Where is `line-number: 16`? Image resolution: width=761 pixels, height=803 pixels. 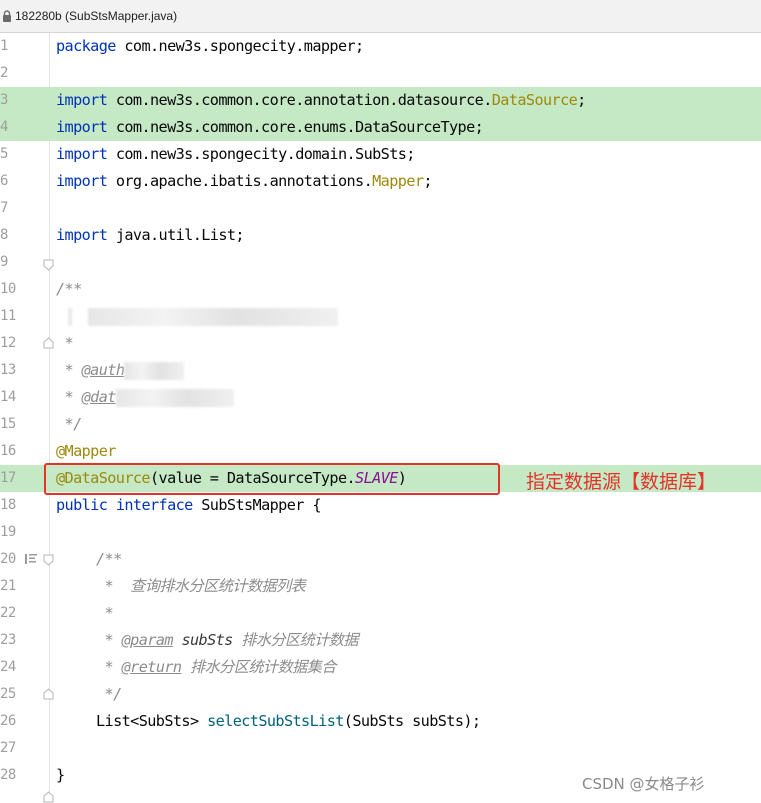
line-number: 16 is located at coordinates (8, 451).